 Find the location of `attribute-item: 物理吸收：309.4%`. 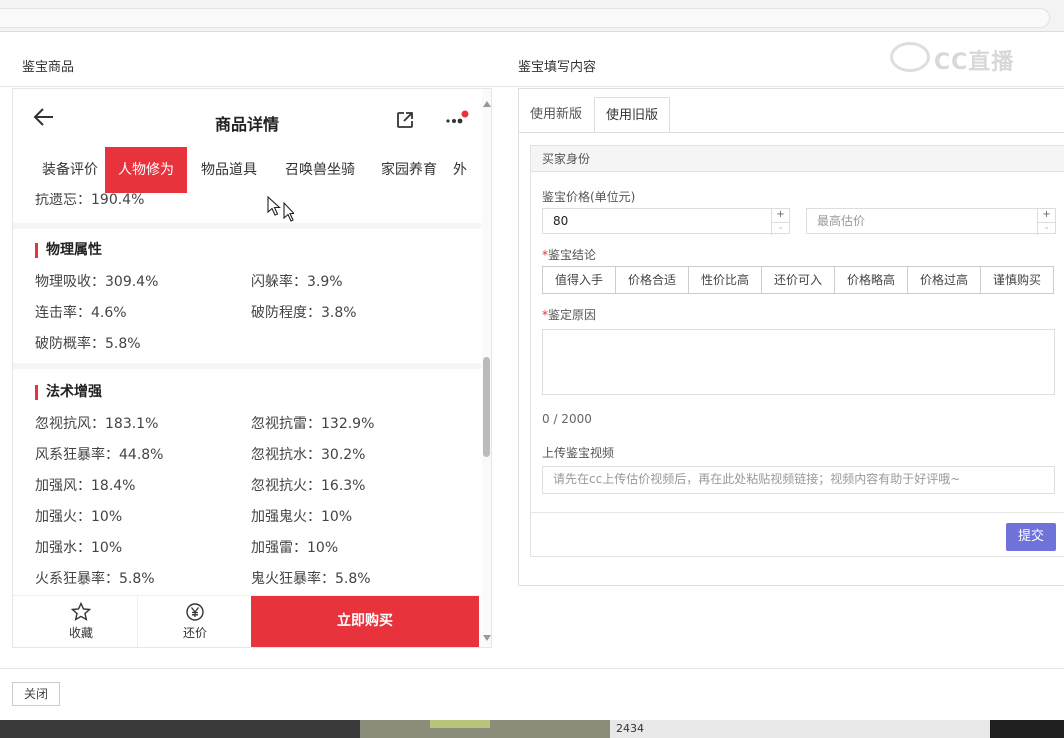

attribute-item: 物理吸收：309.4% is located at coordinates (97, 282).